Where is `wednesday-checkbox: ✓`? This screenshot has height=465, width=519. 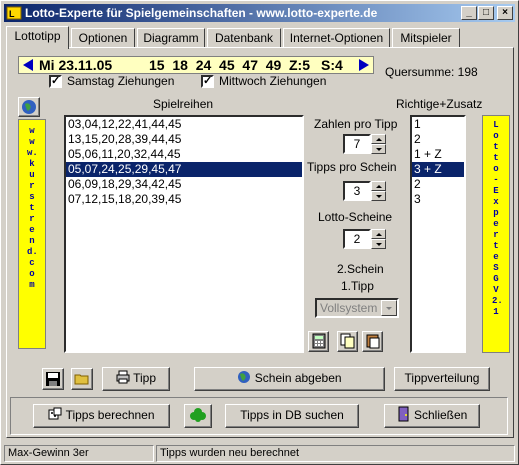
wednesday-checkbox: ✓ is located at coordinates (207, 81).